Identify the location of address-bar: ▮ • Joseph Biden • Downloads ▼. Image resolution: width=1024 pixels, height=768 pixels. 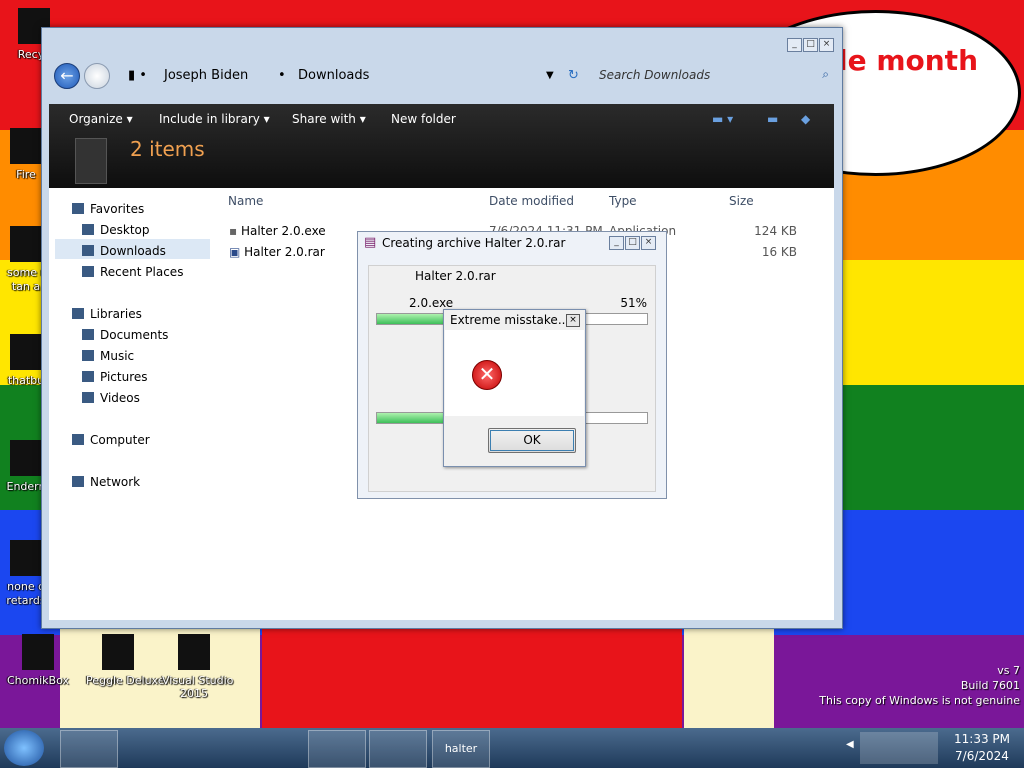
(343, 76).